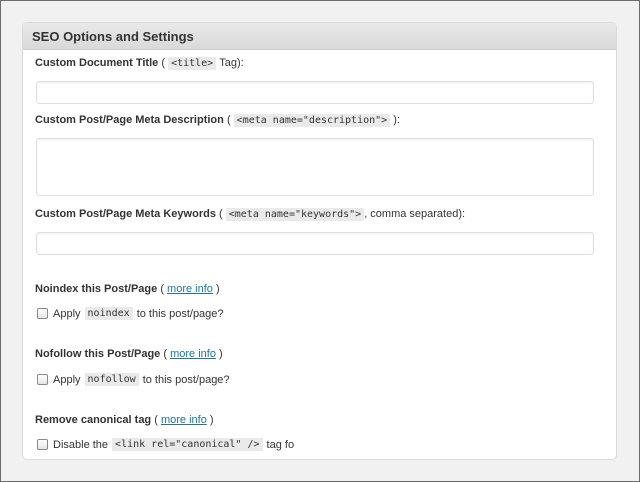  I want to click on custom-title-label-text: Custom Document Title, so click(97, 63).